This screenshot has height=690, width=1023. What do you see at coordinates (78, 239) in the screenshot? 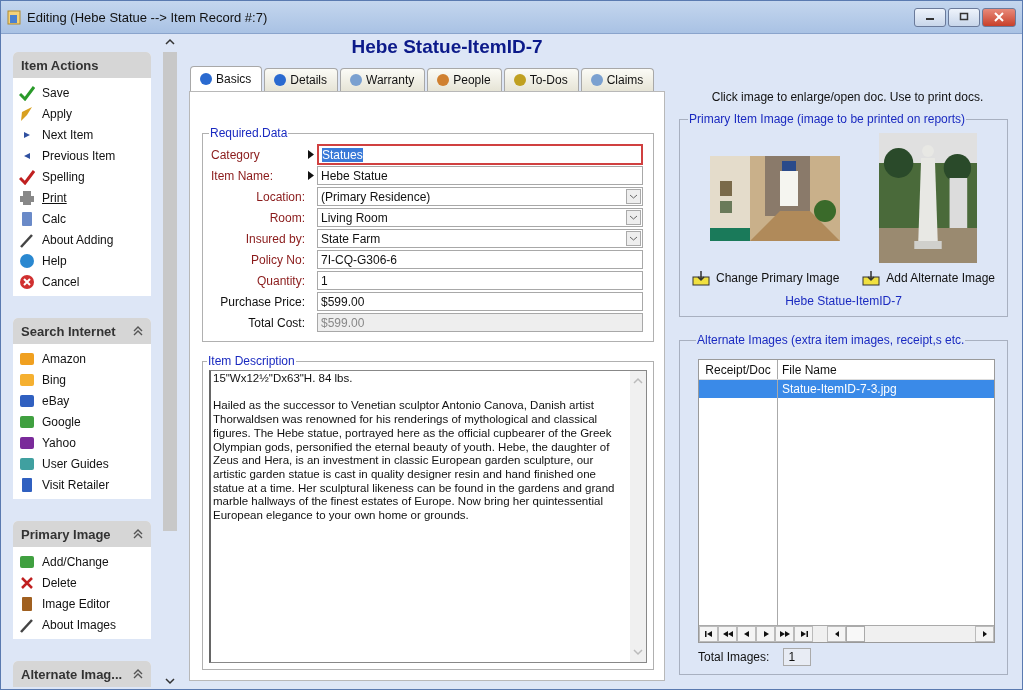
I see `sidebar-link: About Adding` at bounding box center [78, 239].